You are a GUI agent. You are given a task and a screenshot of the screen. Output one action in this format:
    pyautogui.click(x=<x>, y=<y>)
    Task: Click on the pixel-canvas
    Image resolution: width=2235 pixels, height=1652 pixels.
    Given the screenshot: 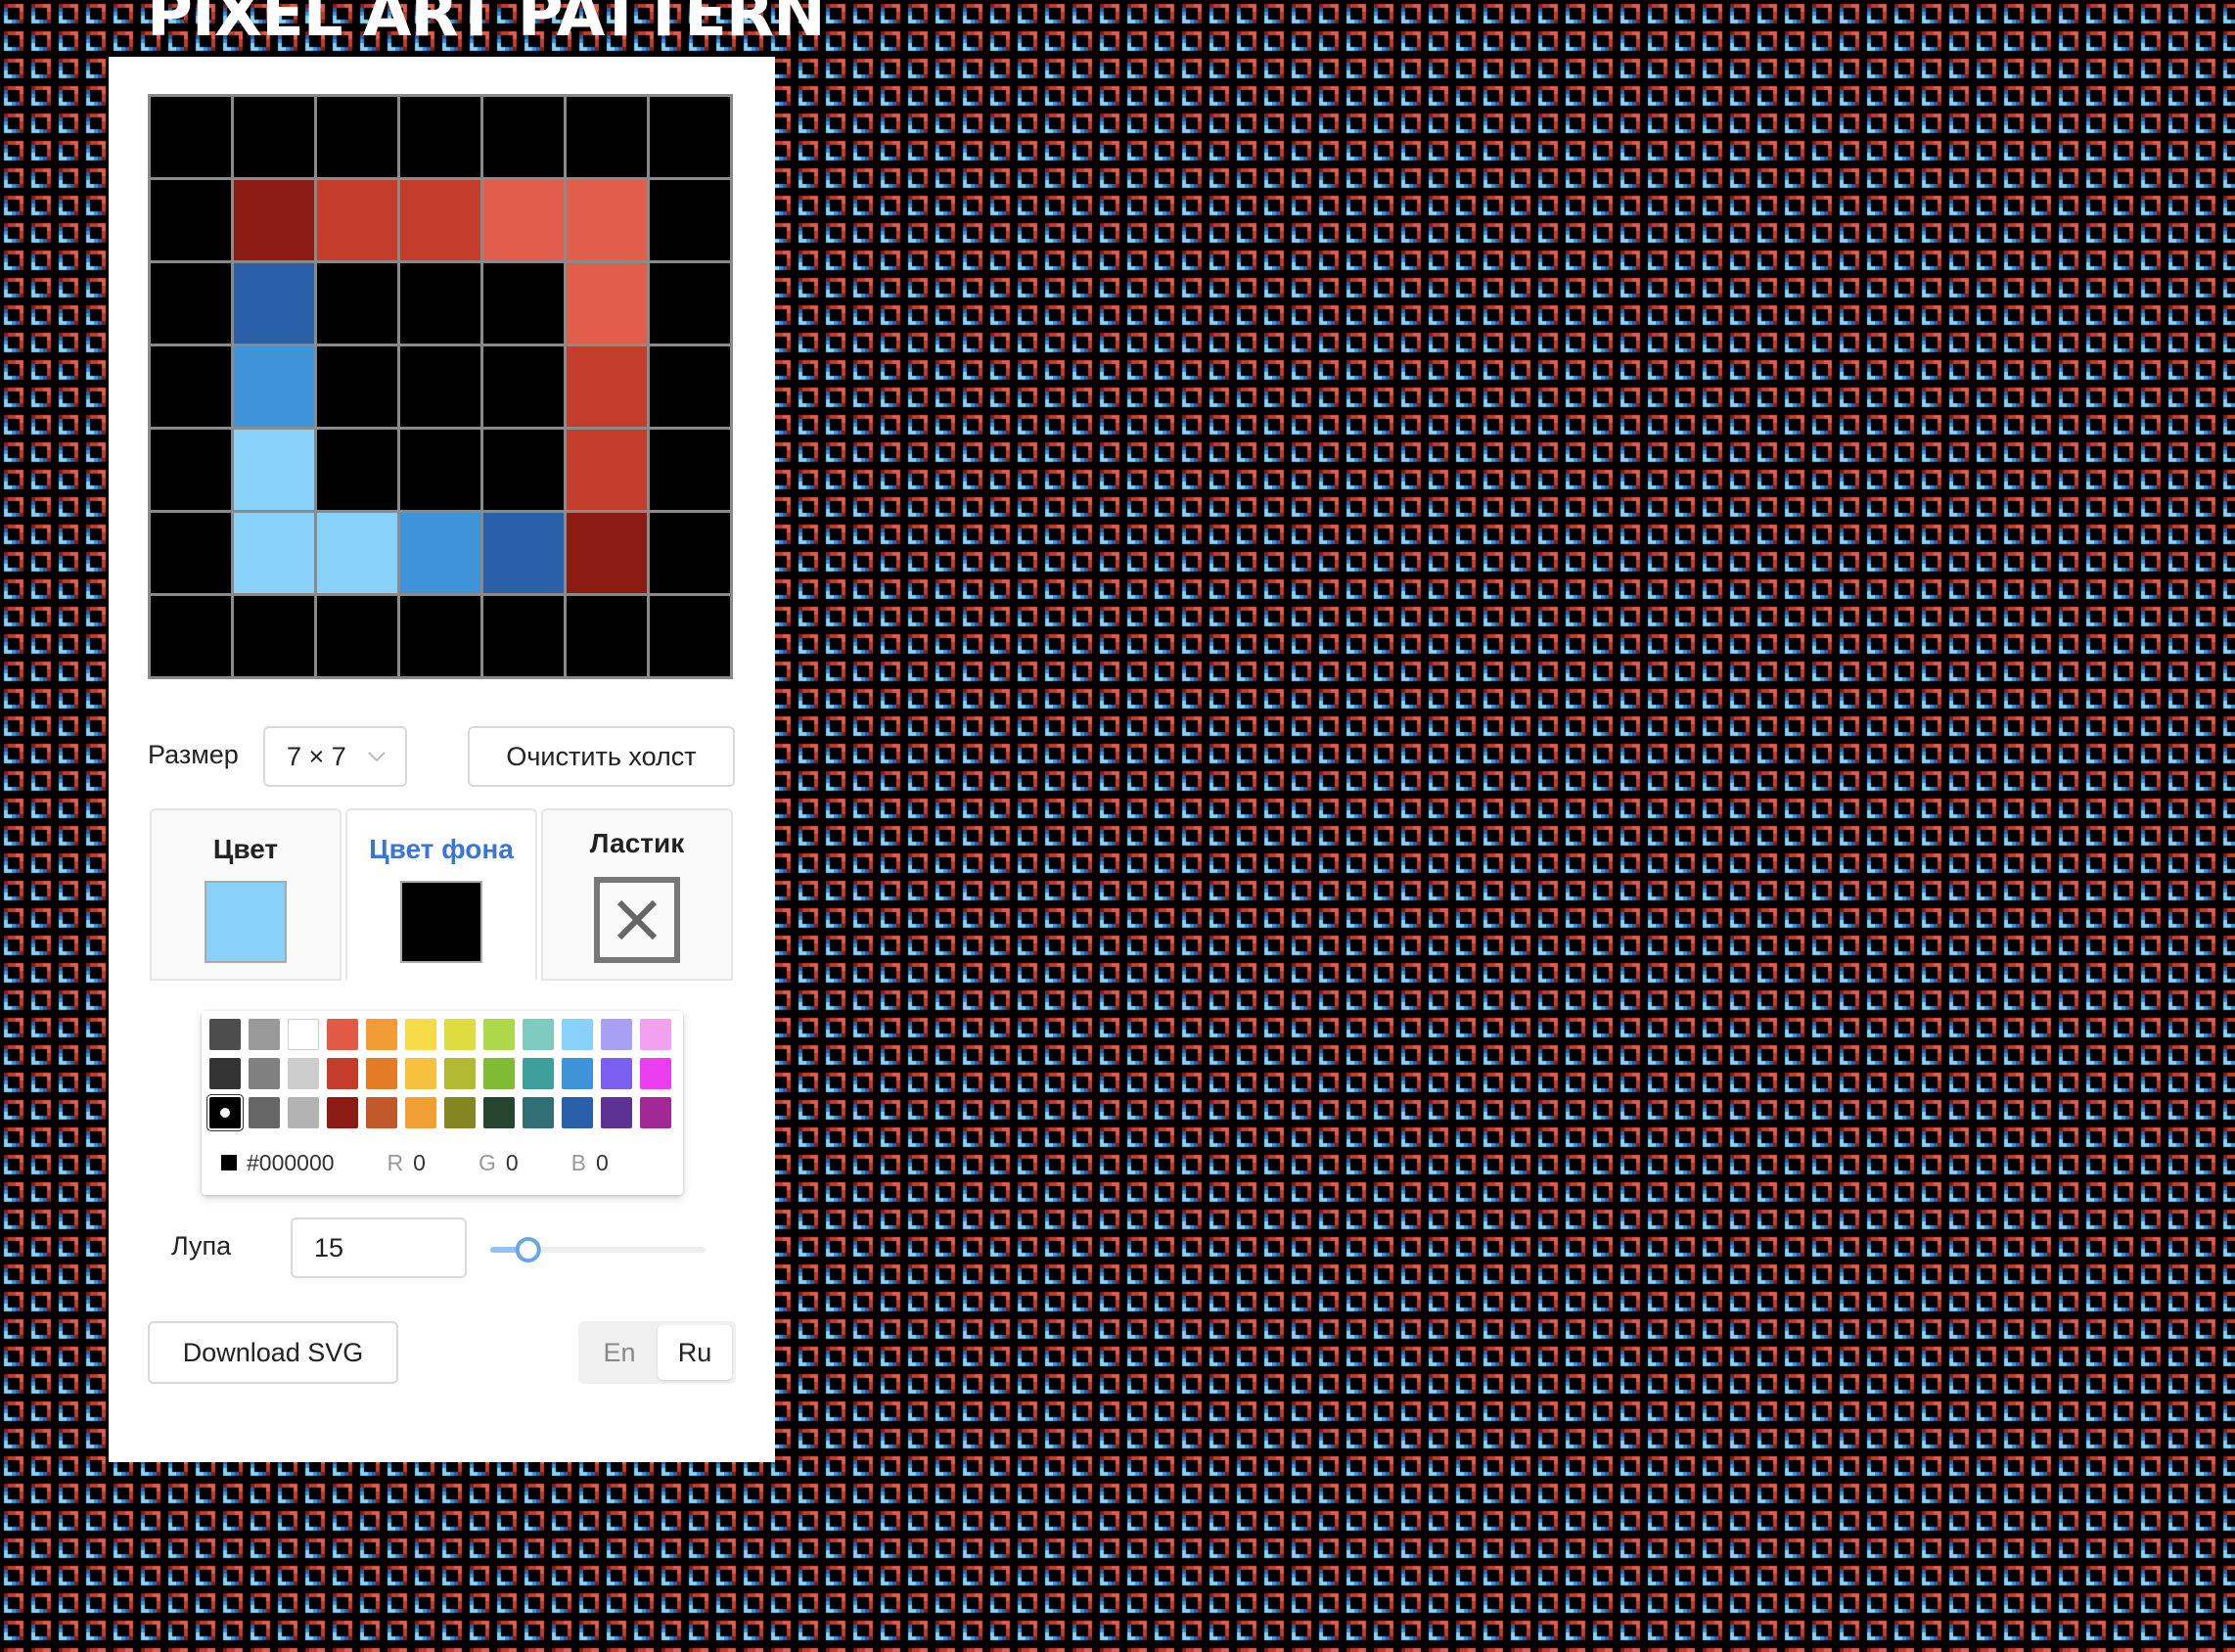 What is the action you would take?
    pyautogui.click(x=440, y=386)
    